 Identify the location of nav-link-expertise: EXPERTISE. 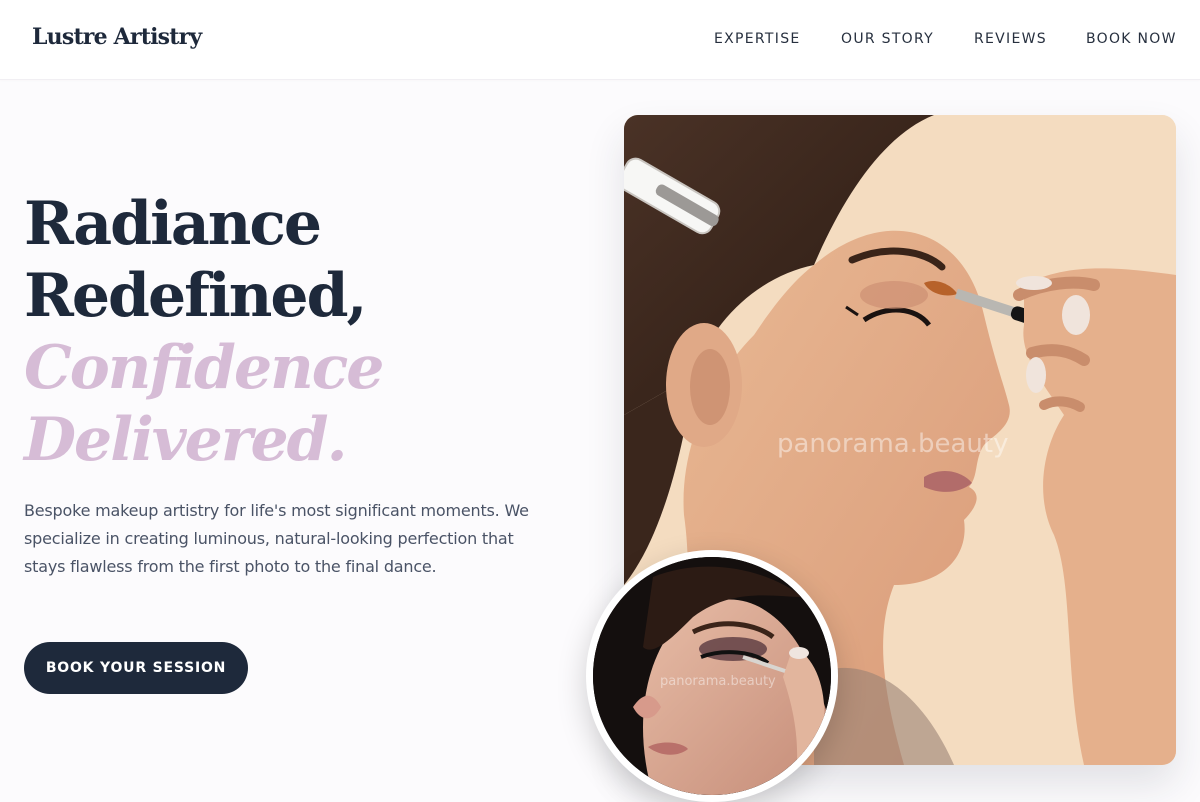
(757, 39).